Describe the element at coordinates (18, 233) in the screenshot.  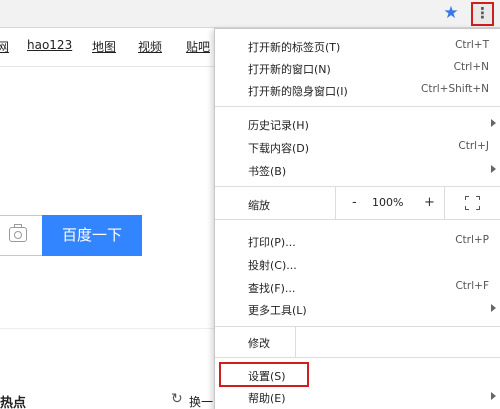
I see `camera-icon` at that location.